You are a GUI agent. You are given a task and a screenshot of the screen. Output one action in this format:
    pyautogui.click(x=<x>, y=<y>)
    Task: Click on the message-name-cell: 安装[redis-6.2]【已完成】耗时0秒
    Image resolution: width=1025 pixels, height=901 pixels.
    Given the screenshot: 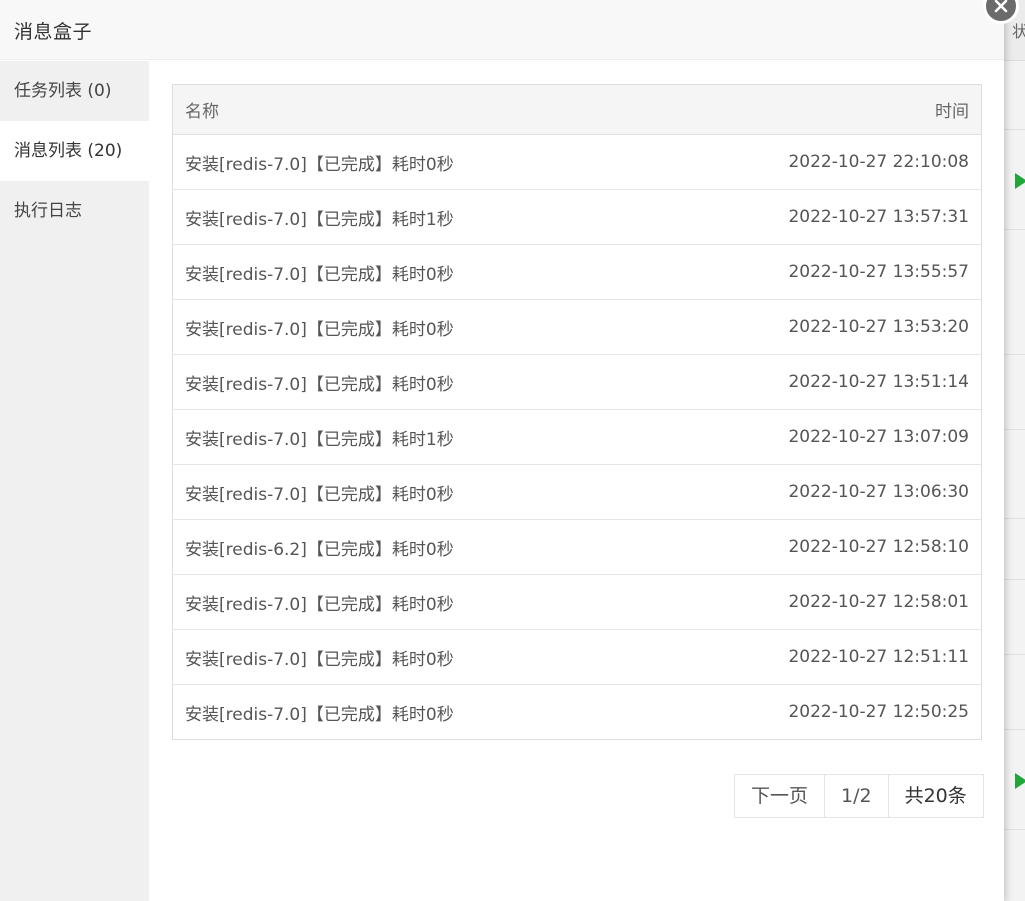 What is the action you would take?
    pyautogui.click(x=410, y=547)
    